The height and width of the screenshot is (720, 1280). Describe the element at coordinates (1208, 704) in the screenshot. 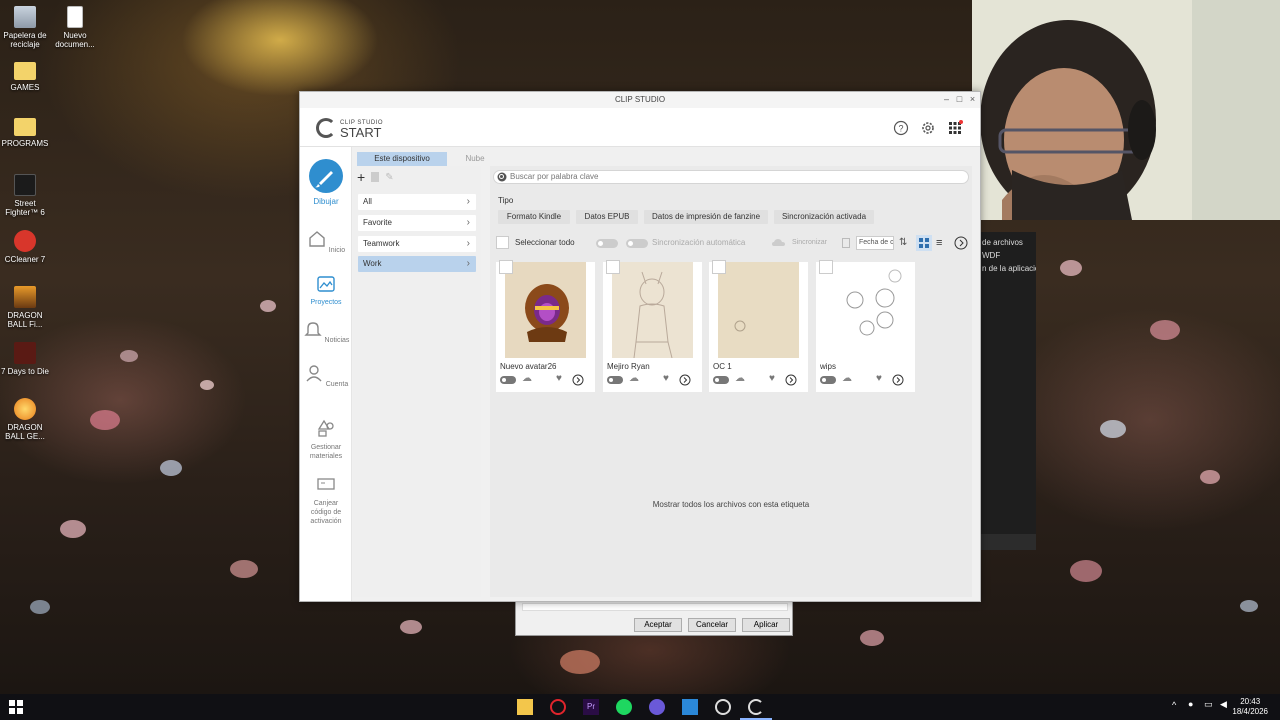

I see `network-icon: ▭` at that location.